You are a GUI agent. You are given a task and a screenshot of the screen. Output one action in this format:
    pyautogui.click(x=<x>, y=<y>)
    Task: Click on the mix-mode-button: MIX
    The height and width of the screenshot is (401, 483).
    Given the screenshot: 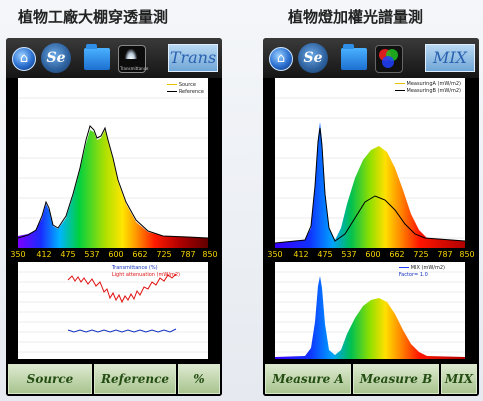 What is the action you would take?
    pyautogui.click(x=450, y=58)
    